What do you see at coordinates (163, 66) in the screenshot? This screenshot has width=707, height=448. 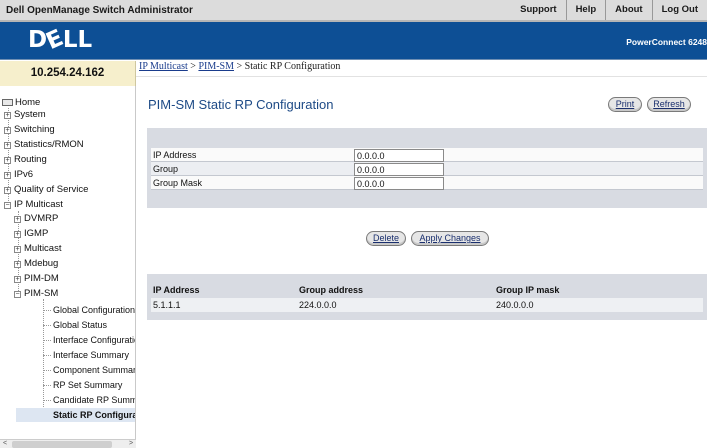 I see `breadcrumb-link-ip-multicast: IP Multicast` at bounding box center [163, 66].